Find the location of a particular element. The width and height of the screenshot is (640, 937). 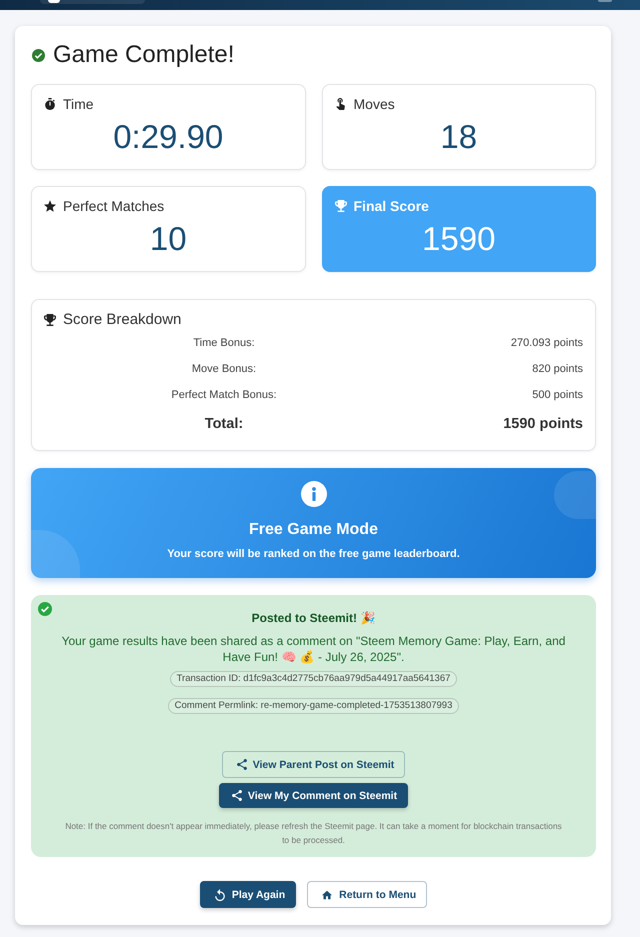

stat-label: Final Score is located at coordinates (391, 206).